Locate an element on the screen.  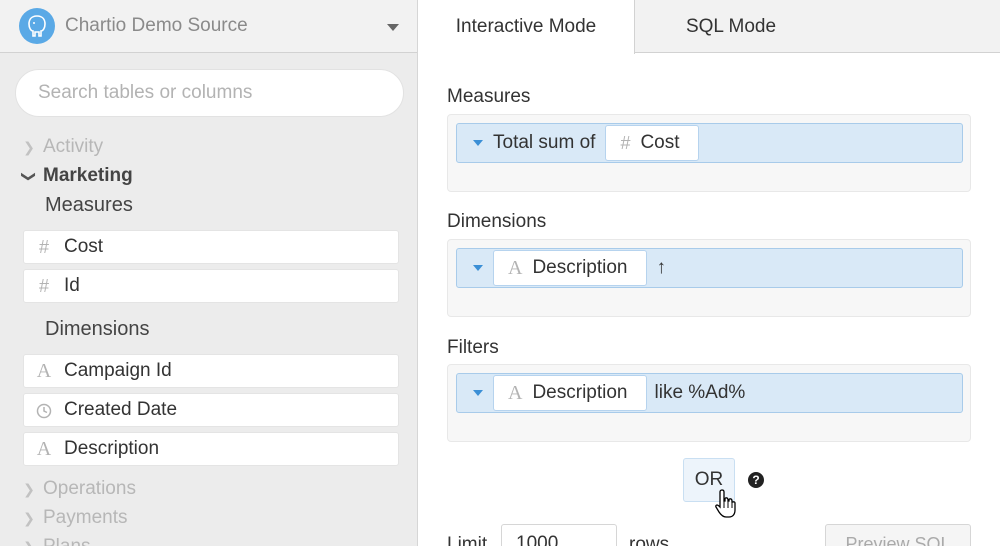
column-label: Id is located at coordinates (72, 285).